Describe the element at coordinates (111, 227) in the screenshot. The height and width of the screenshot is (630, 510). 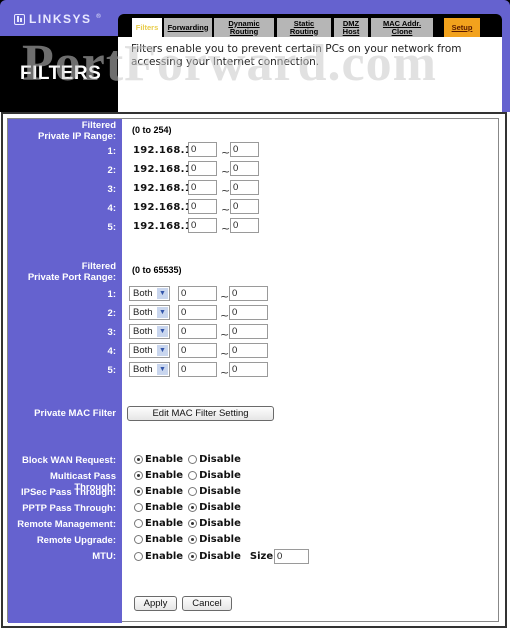
I see `ip-row-label: 5:` at that location.